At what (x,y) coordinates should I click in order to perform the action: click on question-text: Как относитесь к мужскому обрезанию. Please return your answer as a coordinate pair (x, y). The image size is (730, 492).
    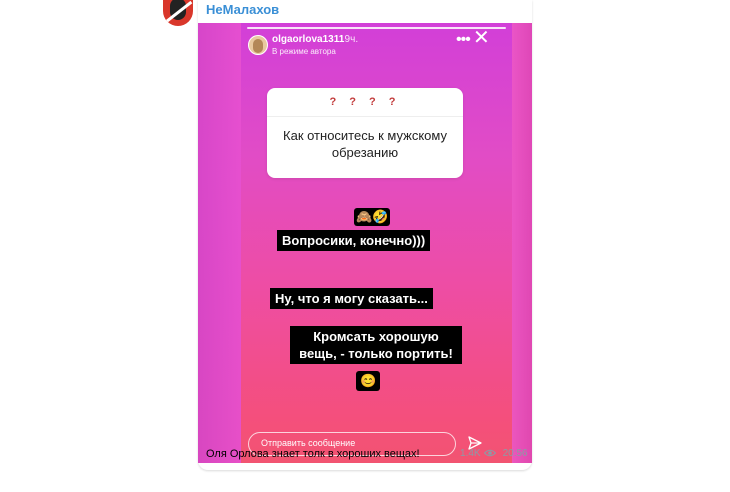
    Looking at the image, I should click on (365, 144).